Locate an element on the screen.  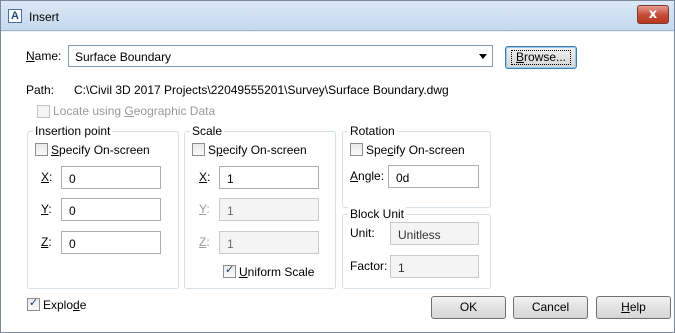
factor-value: 1 is located at coordinates (434, 266).